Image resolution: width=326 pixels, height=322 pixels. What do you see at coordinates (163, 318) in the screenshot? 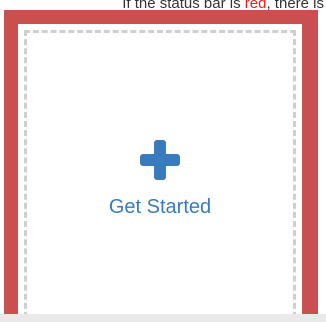
I see `bottom-edge` at bounding box center [163, 318].